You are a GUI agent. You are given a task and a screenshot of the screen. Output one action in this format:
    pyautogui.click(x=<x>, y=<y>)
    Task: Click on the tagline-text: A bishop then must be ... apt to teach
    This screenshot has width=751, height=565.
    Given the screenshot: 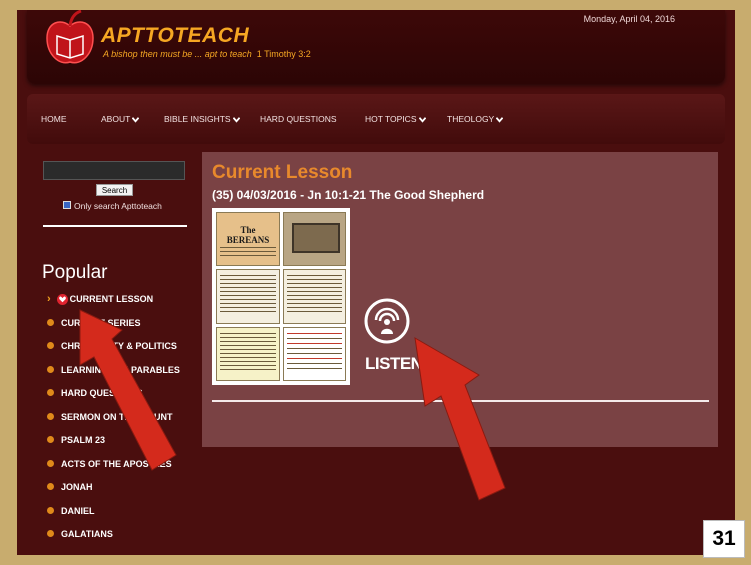 What is the action you would take?
    pyautogui.click(x=177, y=54)
    